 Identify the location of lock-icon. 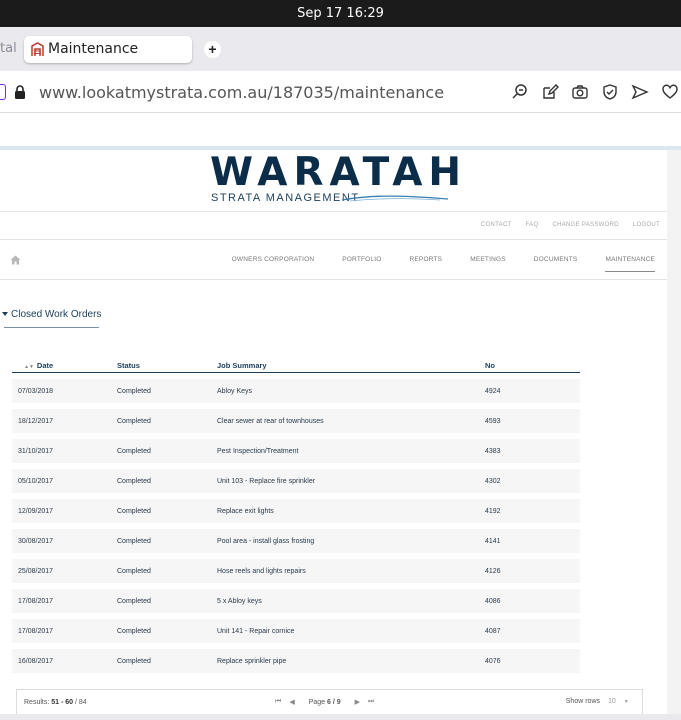
(20, 92).